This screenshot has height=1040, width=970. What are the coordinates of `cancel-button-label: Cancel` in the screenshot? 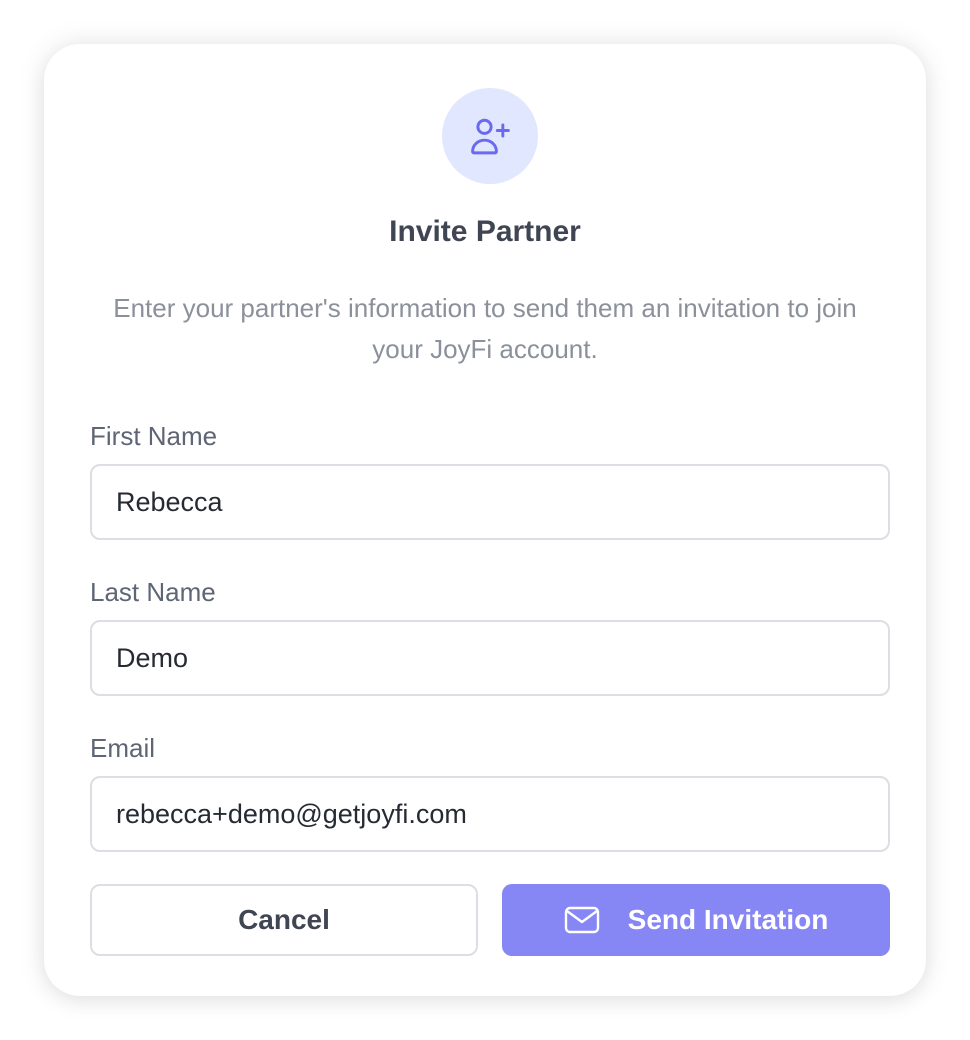 It's located at (284, 919).